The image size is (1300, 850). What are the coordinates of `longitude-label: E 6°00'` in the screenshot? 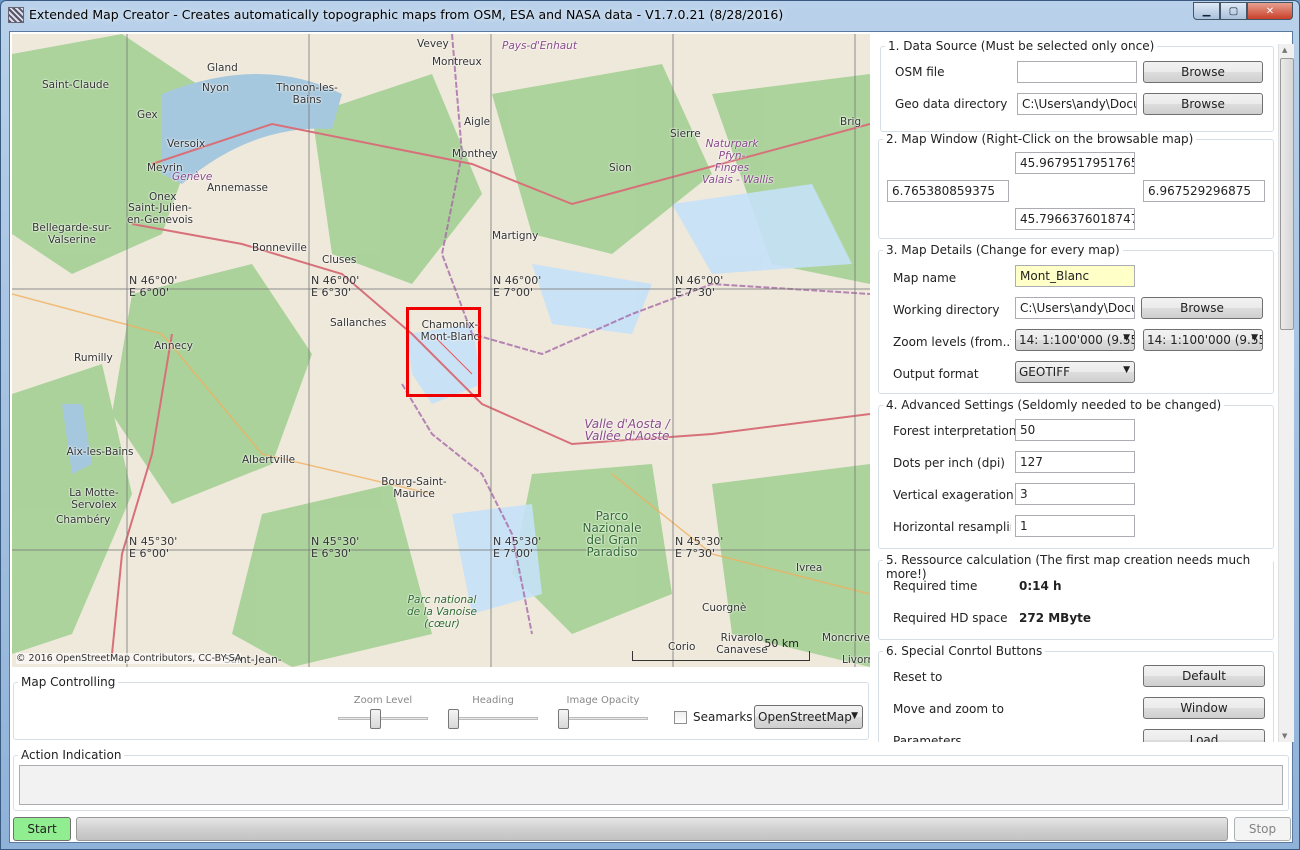 It's located at (149, 553).